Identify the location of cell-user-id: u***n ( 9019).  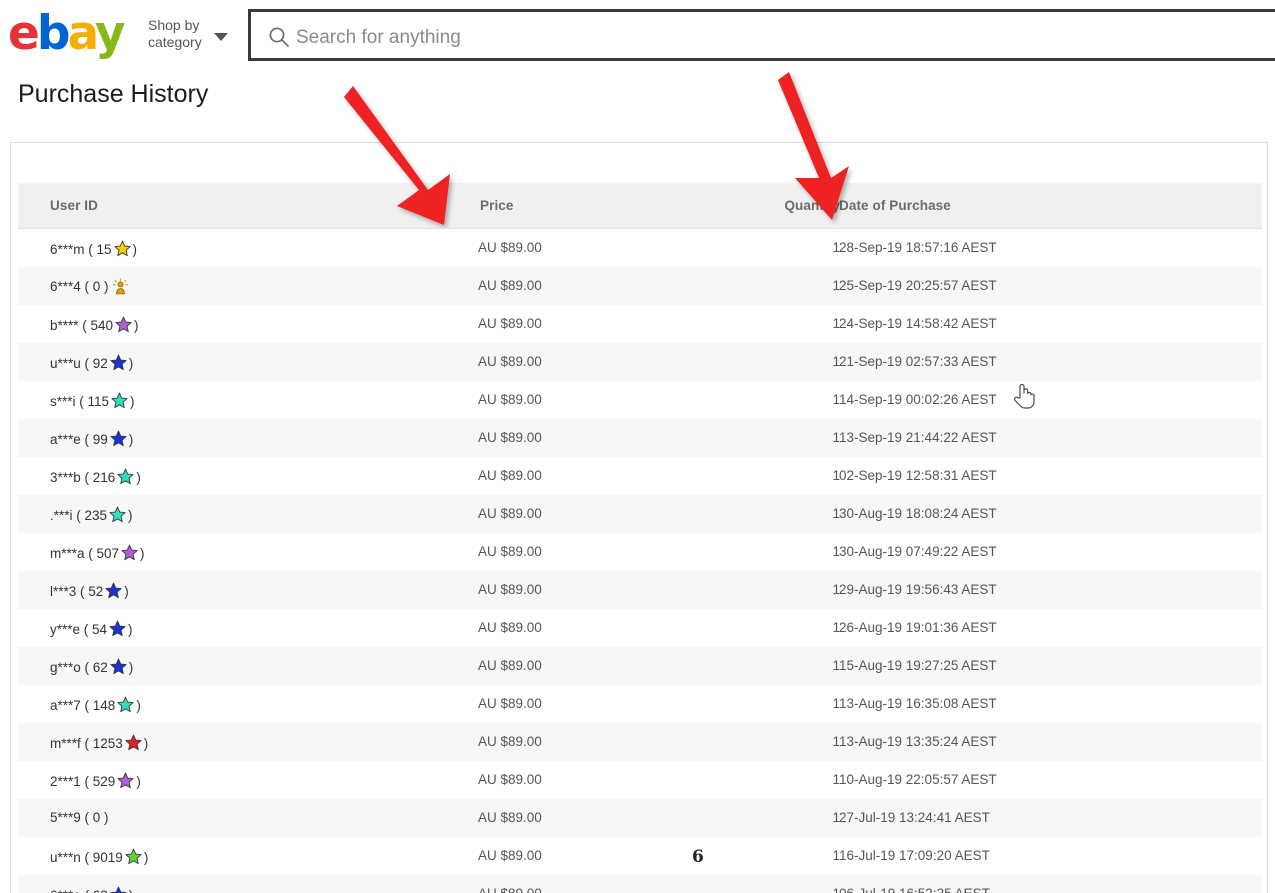
(99, 858).